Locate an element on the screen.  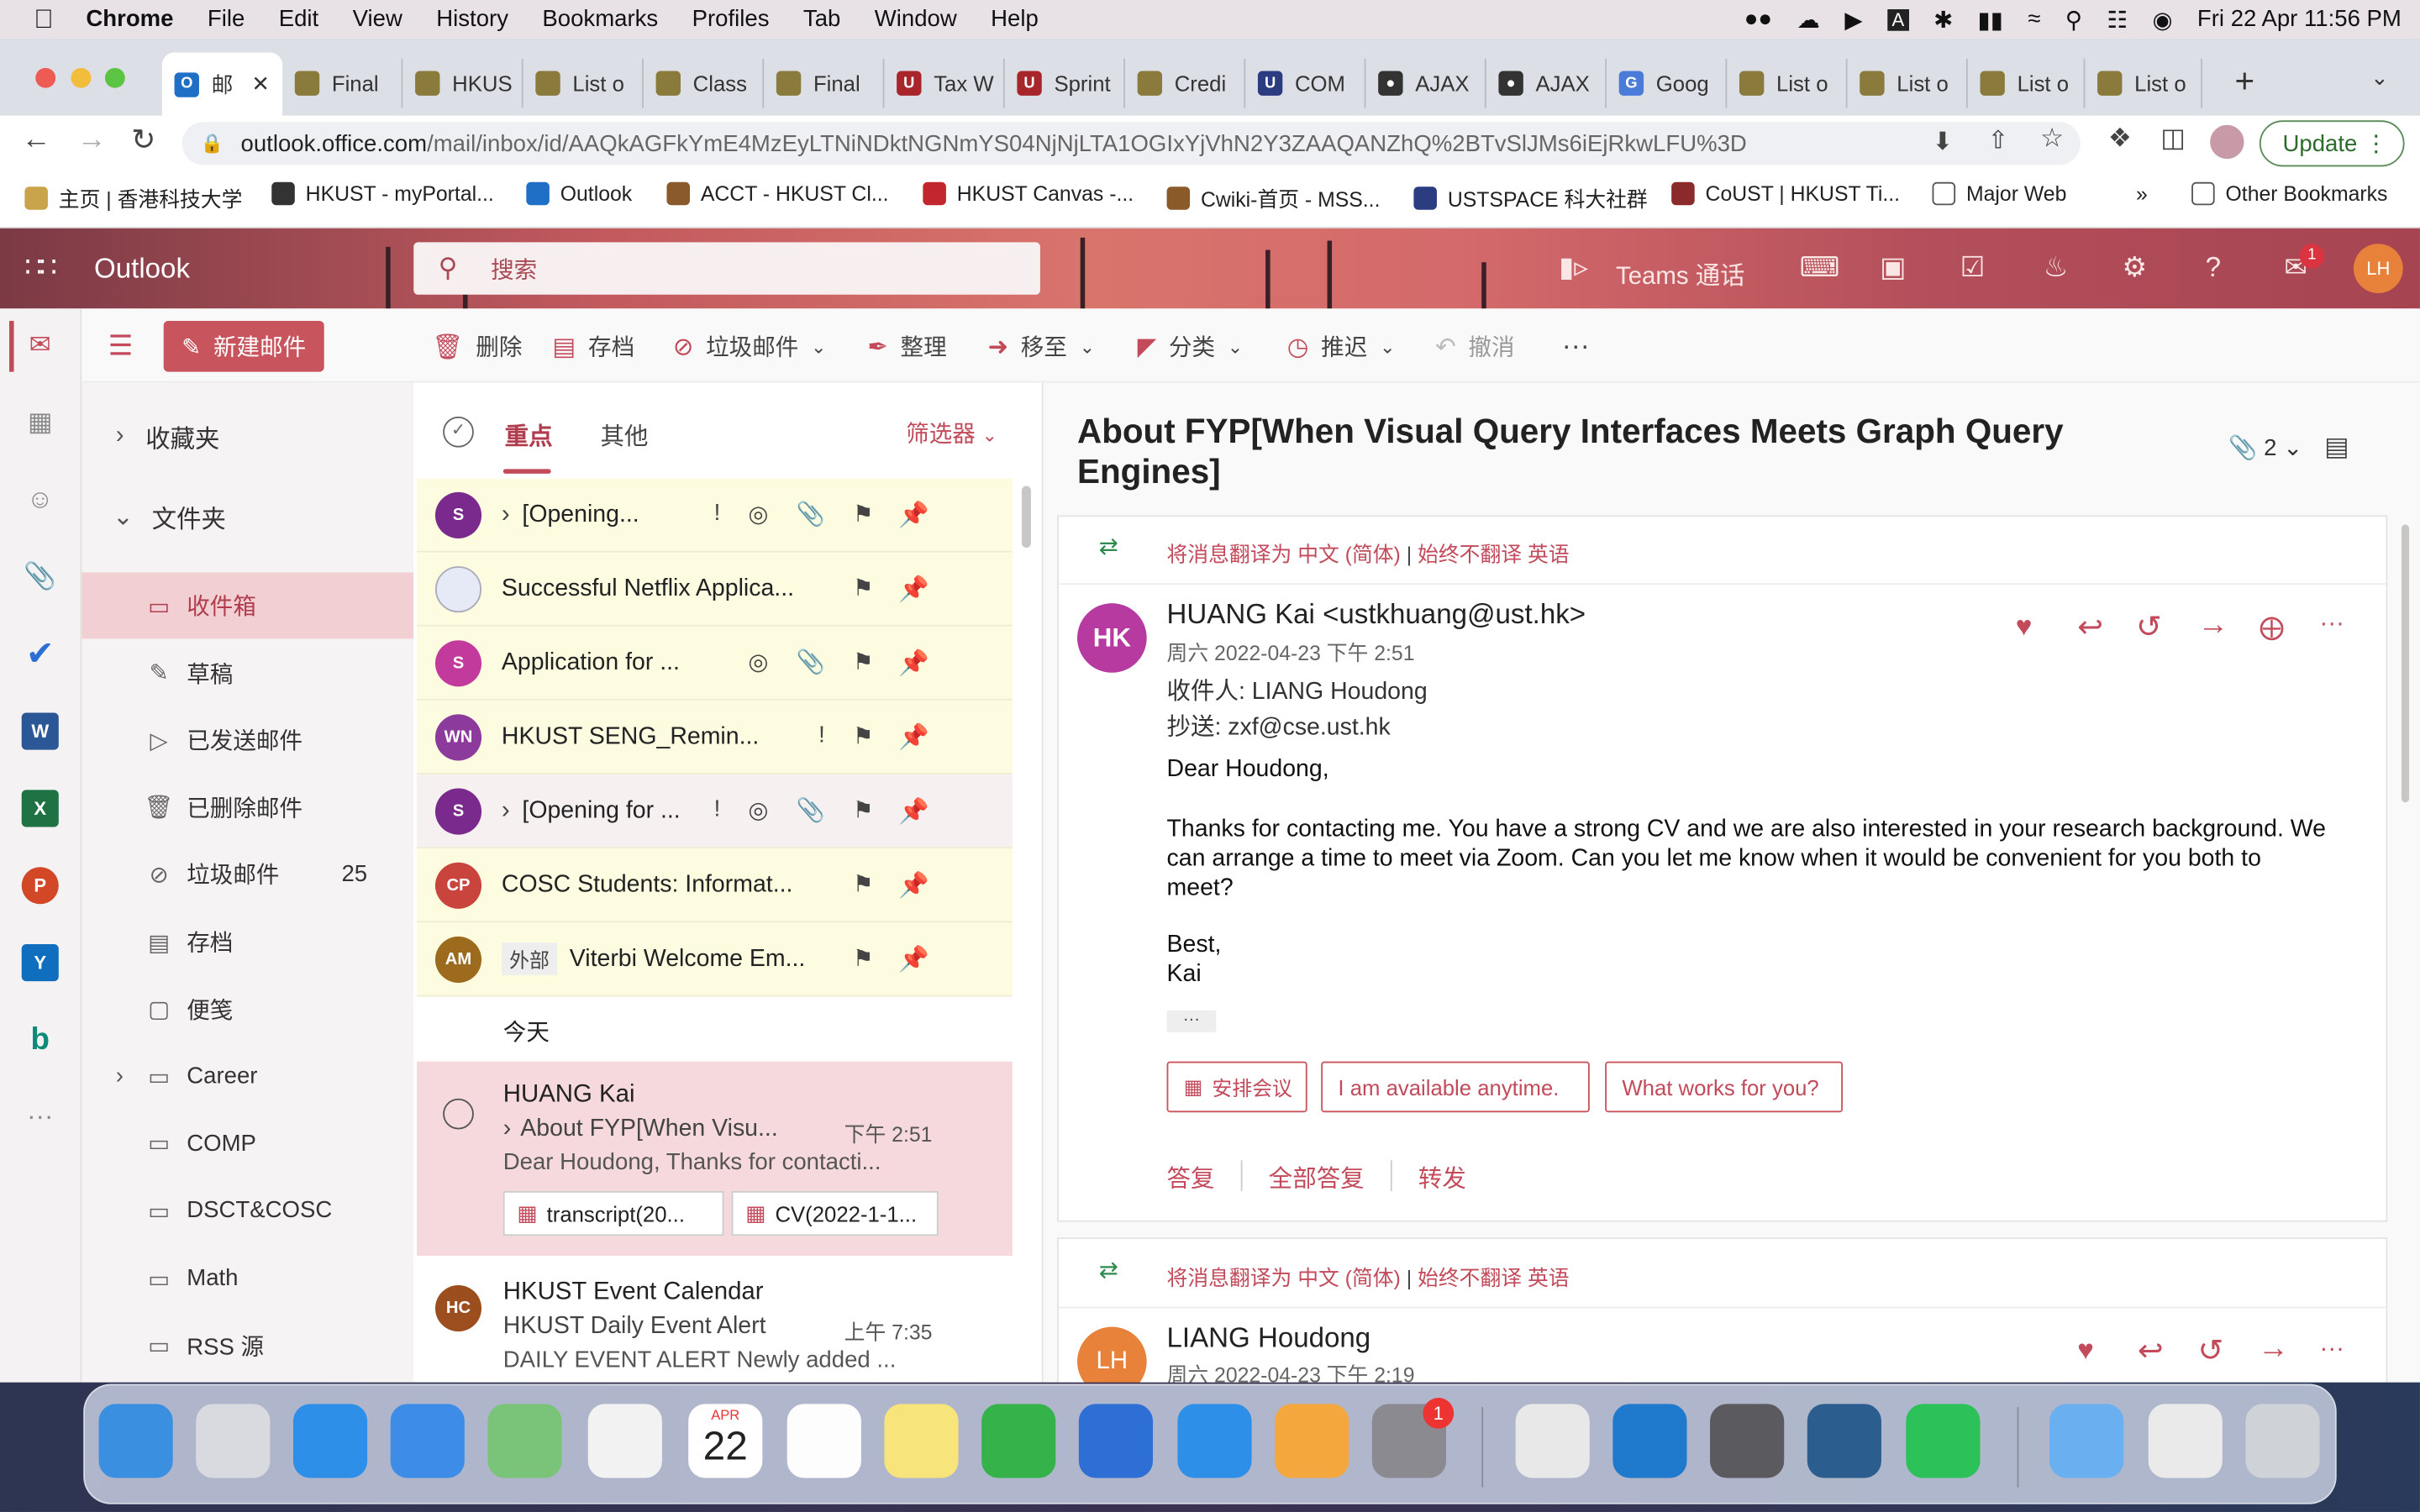
sender-avatar: HK is located at coordinates (1112, 638).